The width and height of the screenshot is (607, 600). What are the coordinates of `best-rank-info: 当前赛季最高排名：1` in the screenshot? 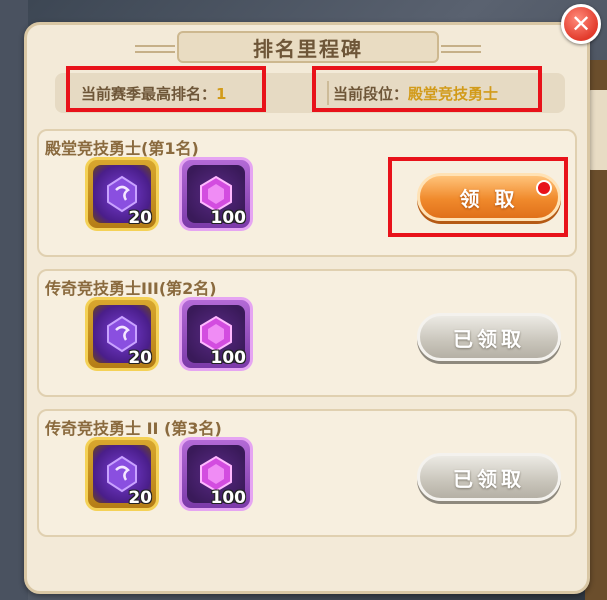 It's located at (153, 93).